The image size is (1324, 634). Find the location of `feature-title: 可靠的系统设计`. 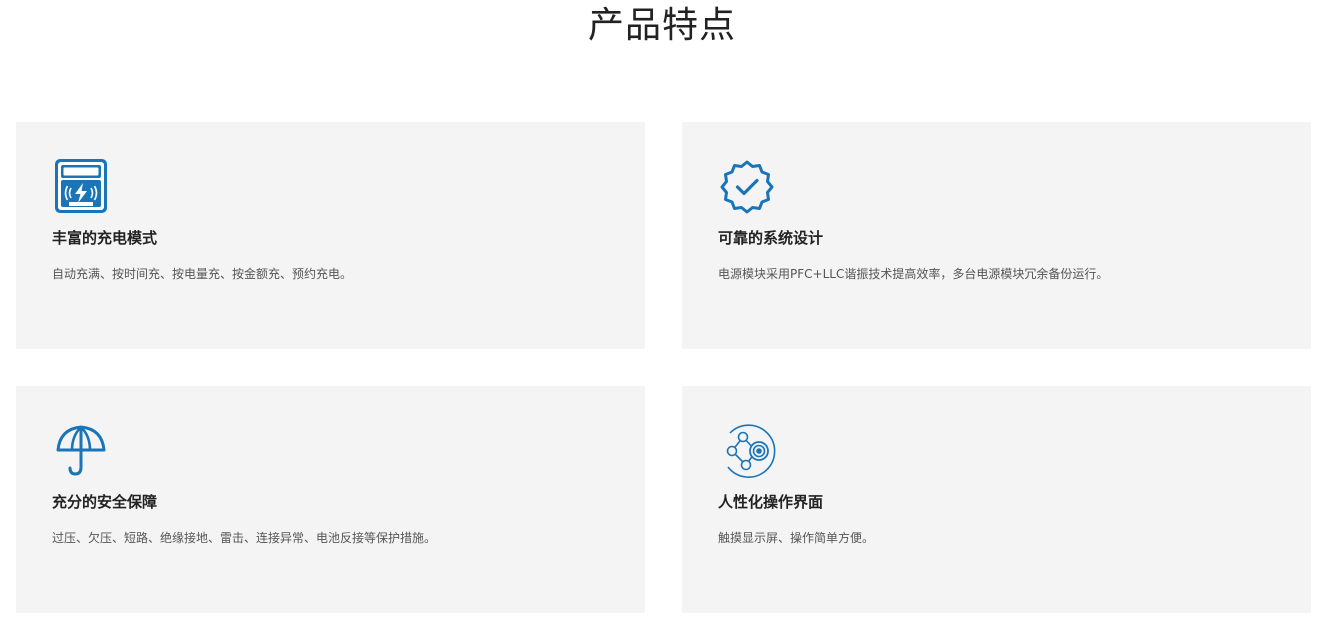

feature-title: 可靠的系统设计 is located at coordinates (771, 238).